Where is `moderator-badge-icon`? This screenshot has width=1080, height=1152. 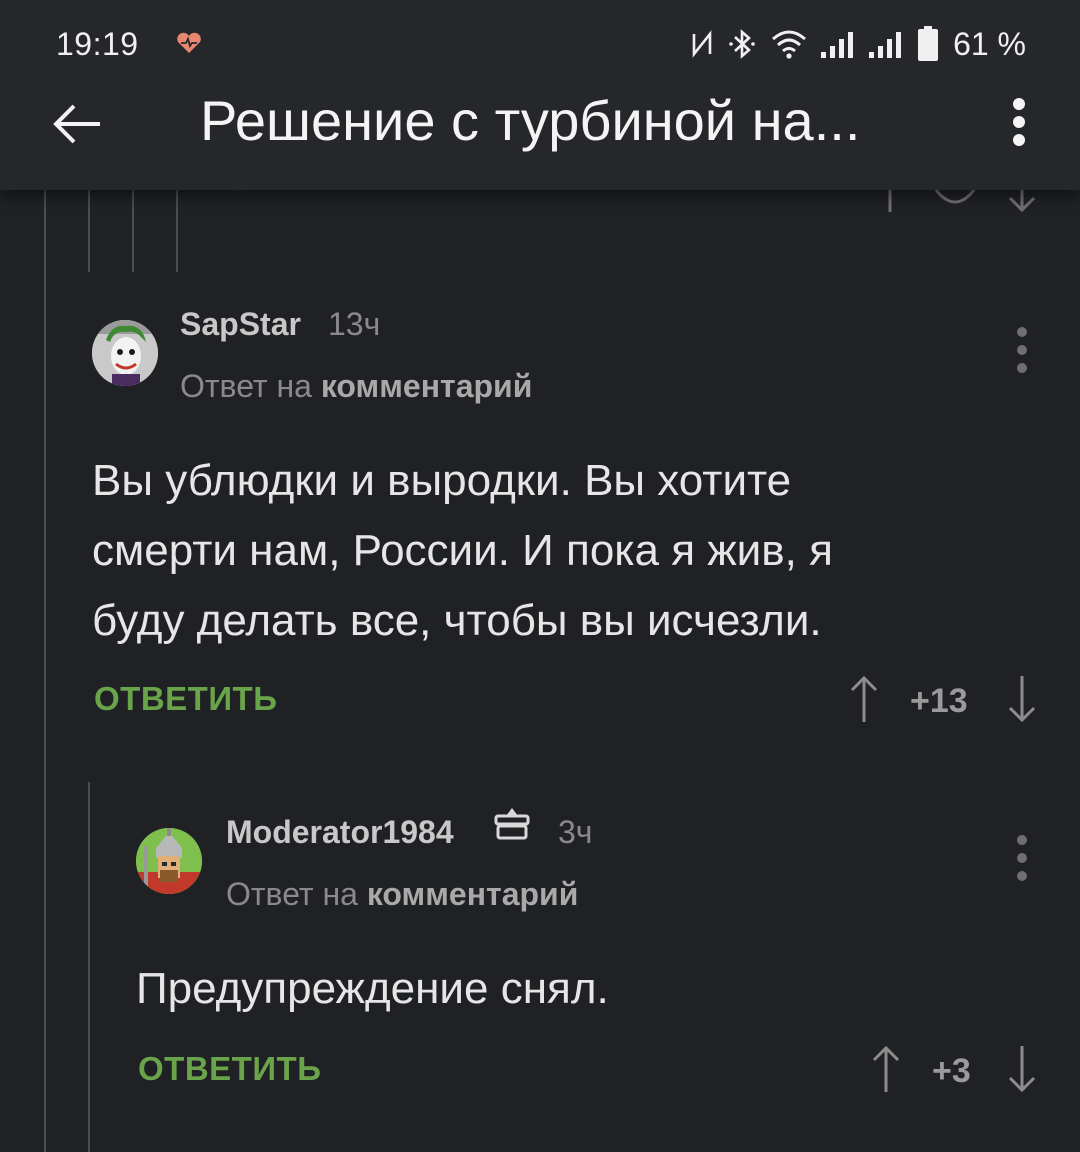
moderator-badge-icon is located at coordinates (512, 824).